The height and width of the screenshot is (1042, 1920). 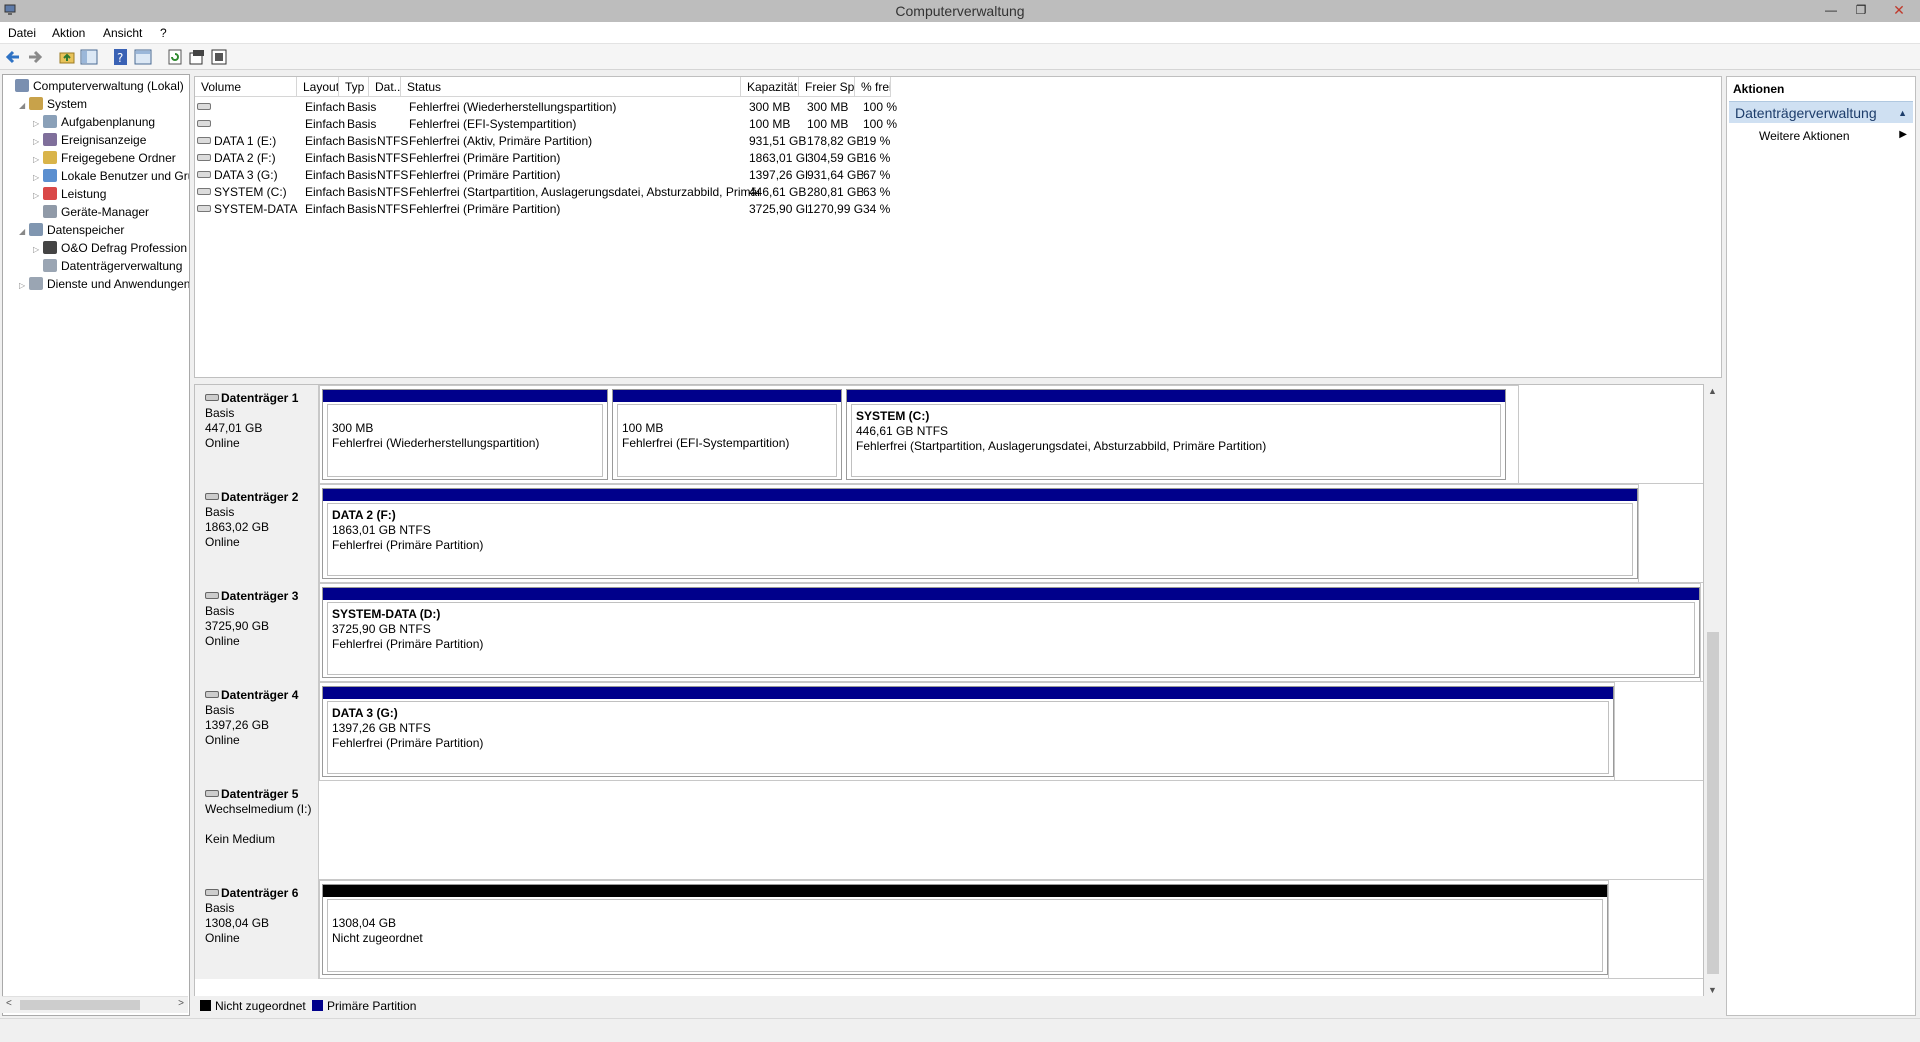 I want to click on disk-name: Datenträger 2, so click(x=261, y=497).